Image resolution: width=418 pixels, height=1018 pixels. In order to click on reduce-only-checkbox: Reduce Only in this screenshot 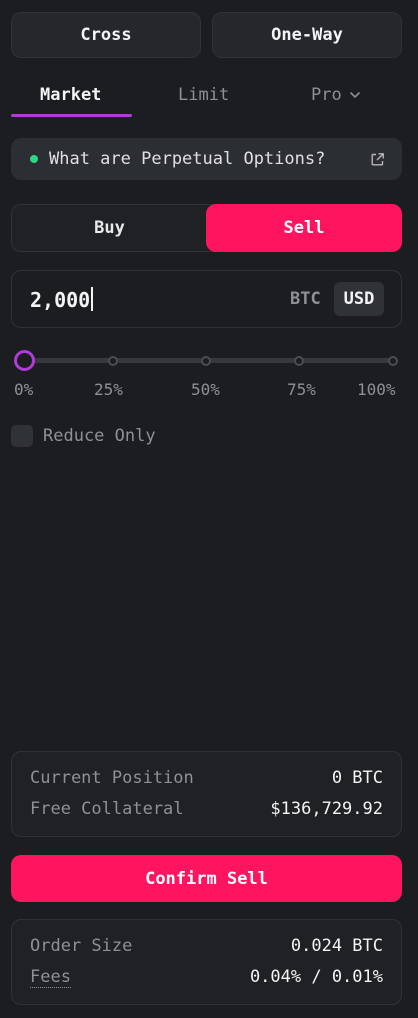, I will do `click(83, 436)`.